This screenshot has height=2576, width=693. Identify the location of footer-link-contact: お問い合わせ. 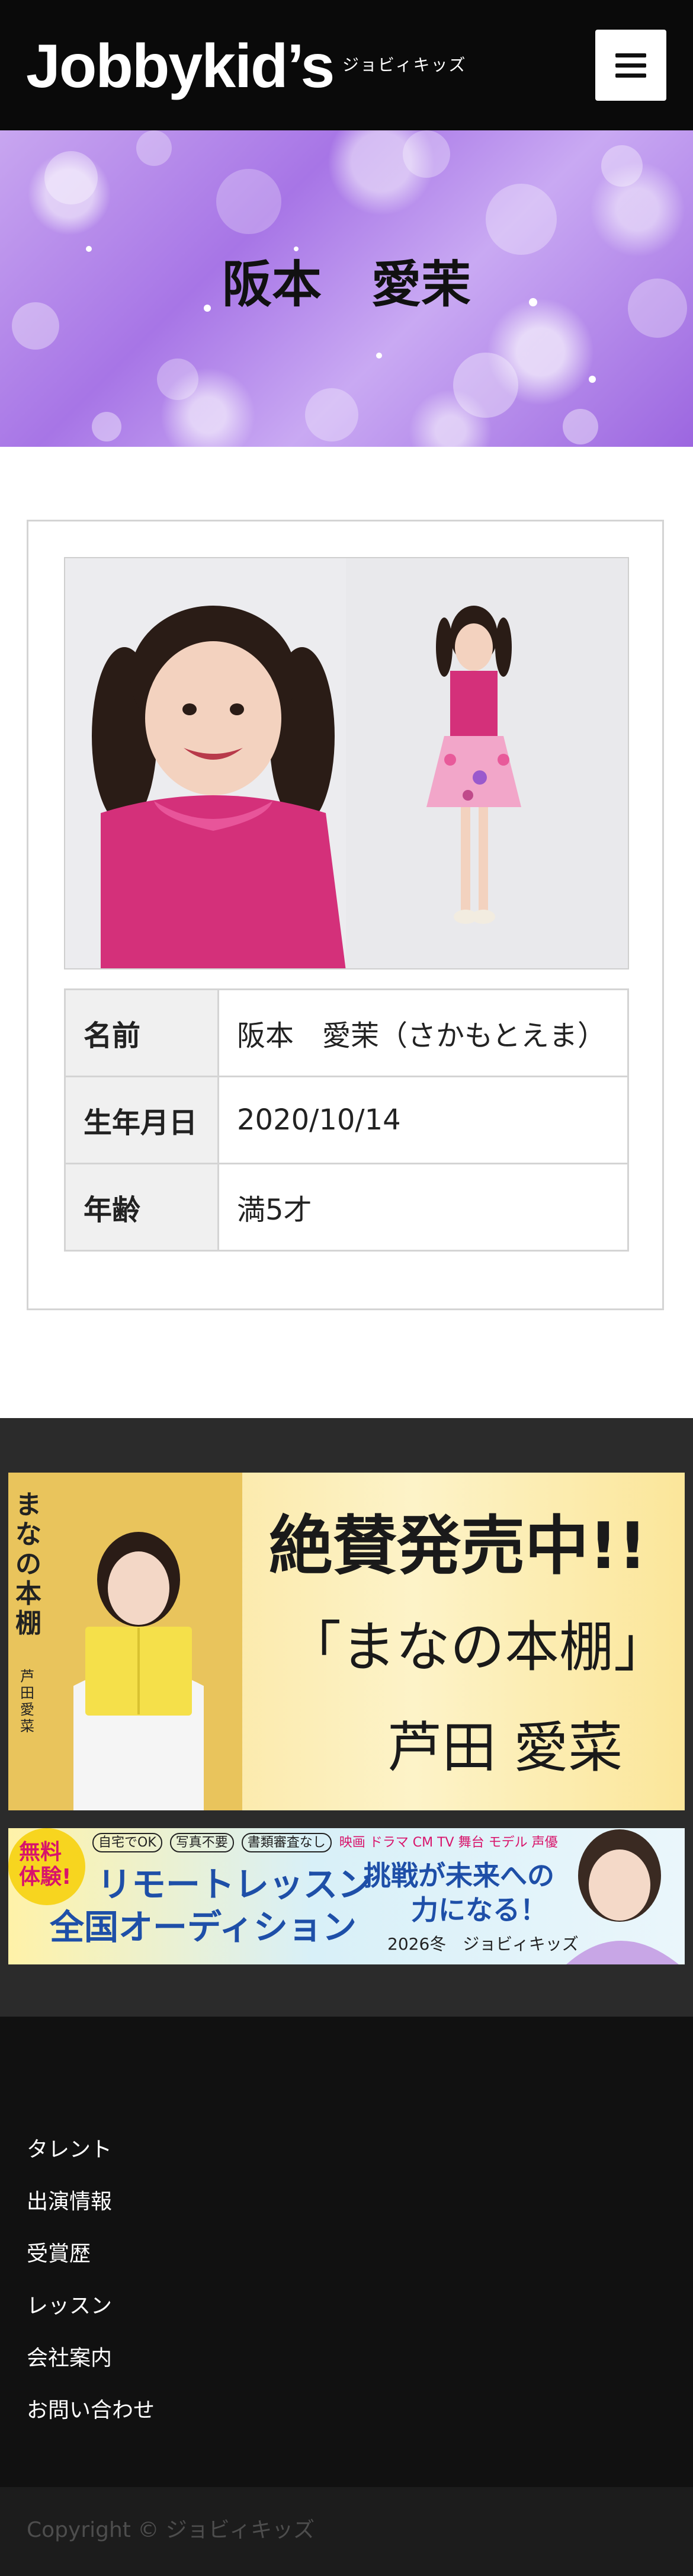
(91, 2411).